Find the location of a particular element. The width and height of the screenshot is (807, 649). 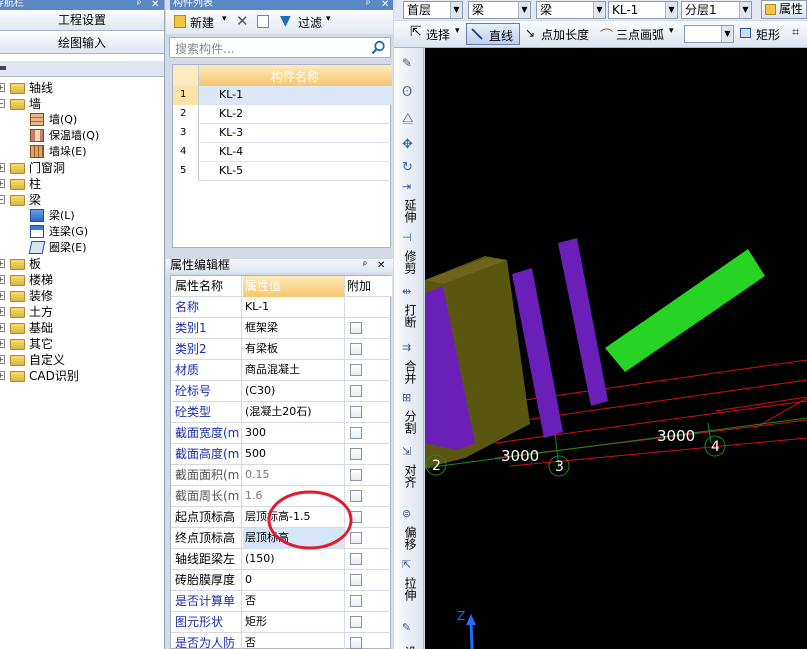

close-button: ✕ is located at coordinates (155, 5).